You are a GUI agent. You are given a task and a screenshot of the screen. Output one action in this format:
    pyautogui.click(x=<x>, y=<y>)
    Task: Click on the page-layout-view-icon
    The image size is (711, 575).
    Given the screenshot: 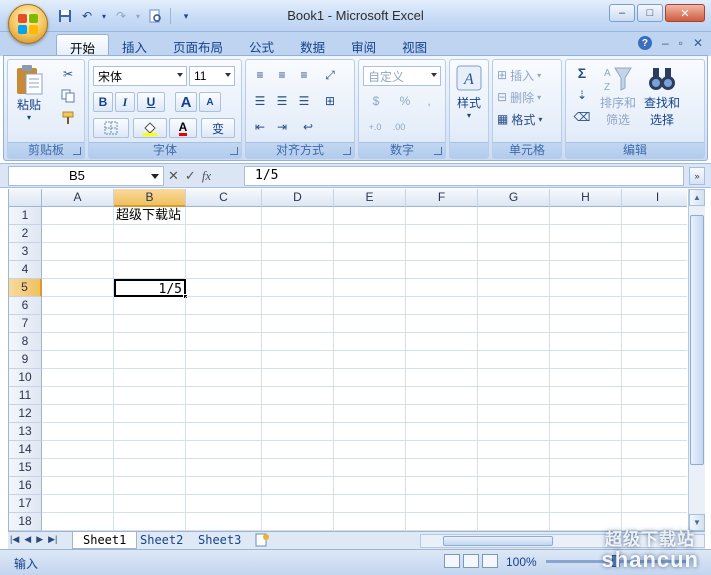 What is the action you would take?
    pyautogui.click(x=471, y=561)
    